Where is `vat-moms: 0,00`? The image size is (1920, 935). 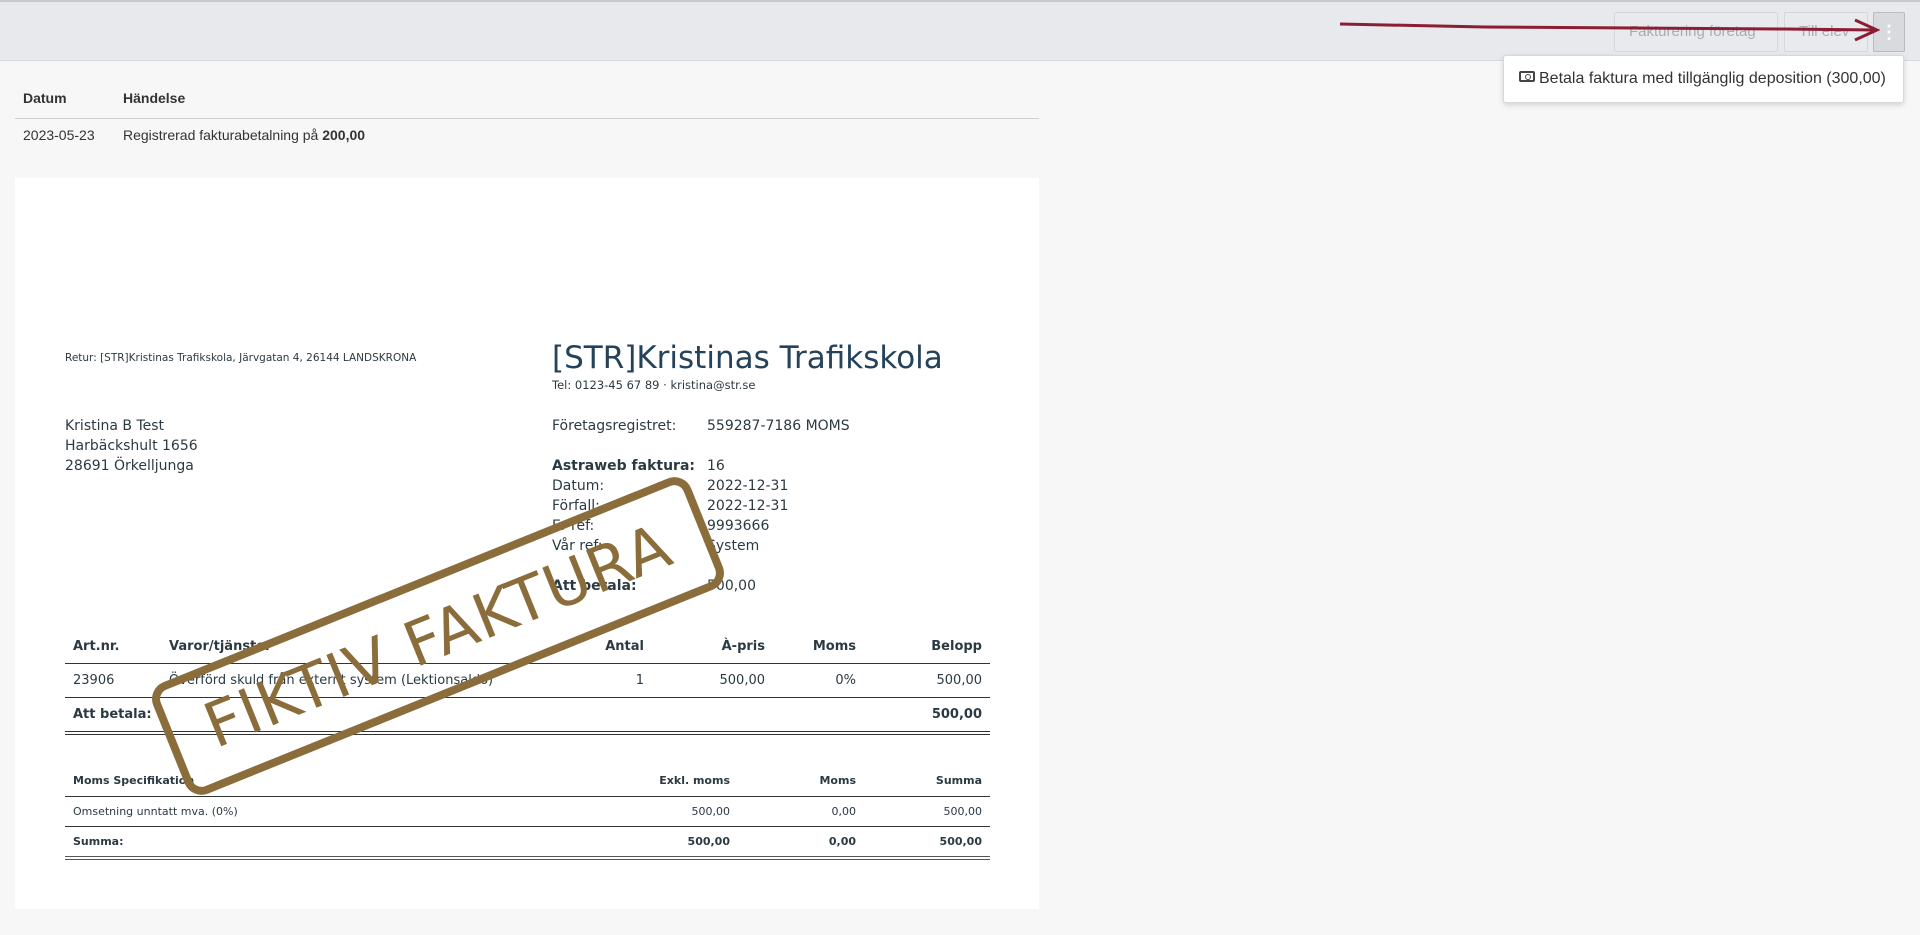
vat-moms: 0,00 is located at coordinates (801, 811).